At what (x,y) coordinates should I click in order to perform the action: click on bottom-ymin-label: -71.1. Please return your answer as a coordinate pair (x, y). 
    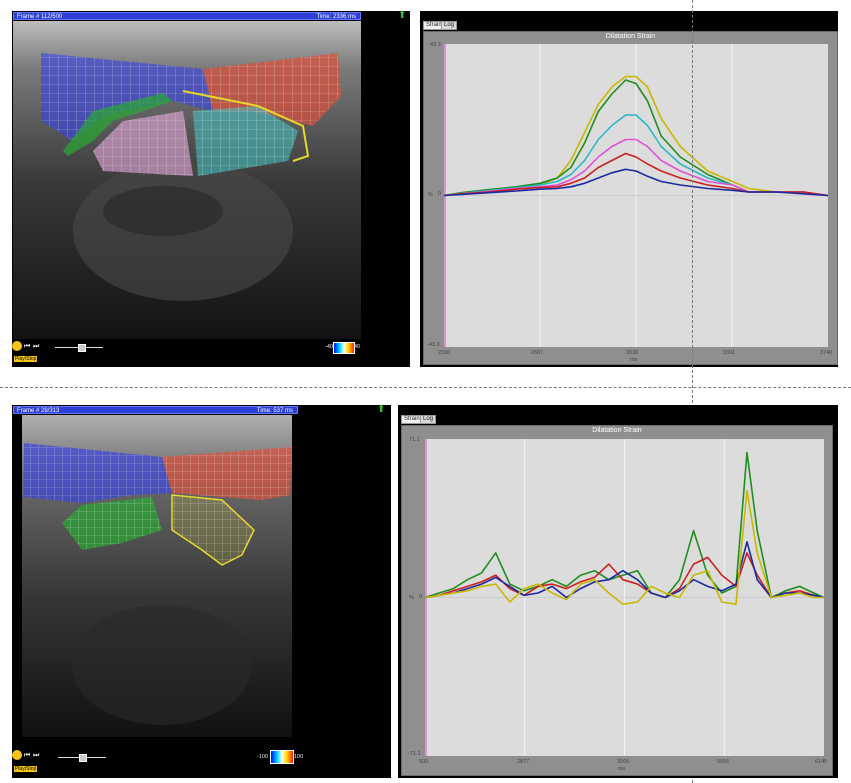
    Looking at the image, I should click on (414, 754).